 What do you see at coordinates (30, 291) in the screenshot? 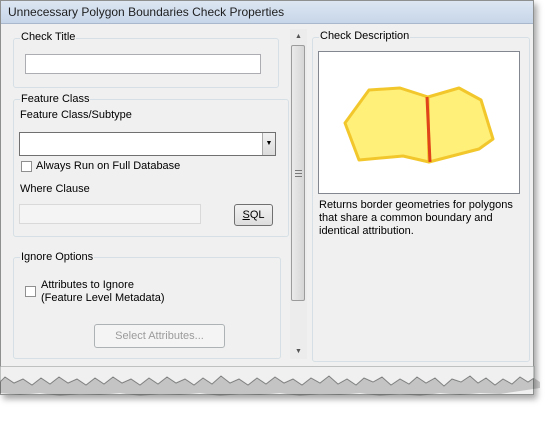
I see `attributes-to-ignore-checkbox` at bounding box center [30, 291].